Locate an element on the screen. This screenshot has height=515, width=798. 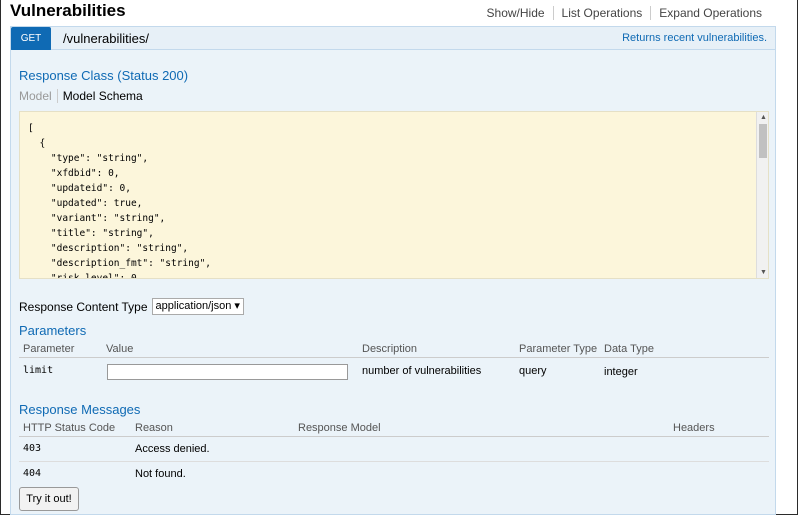
response-class-heading: Response Class (Status 200) is located at coordinates (104, 75).